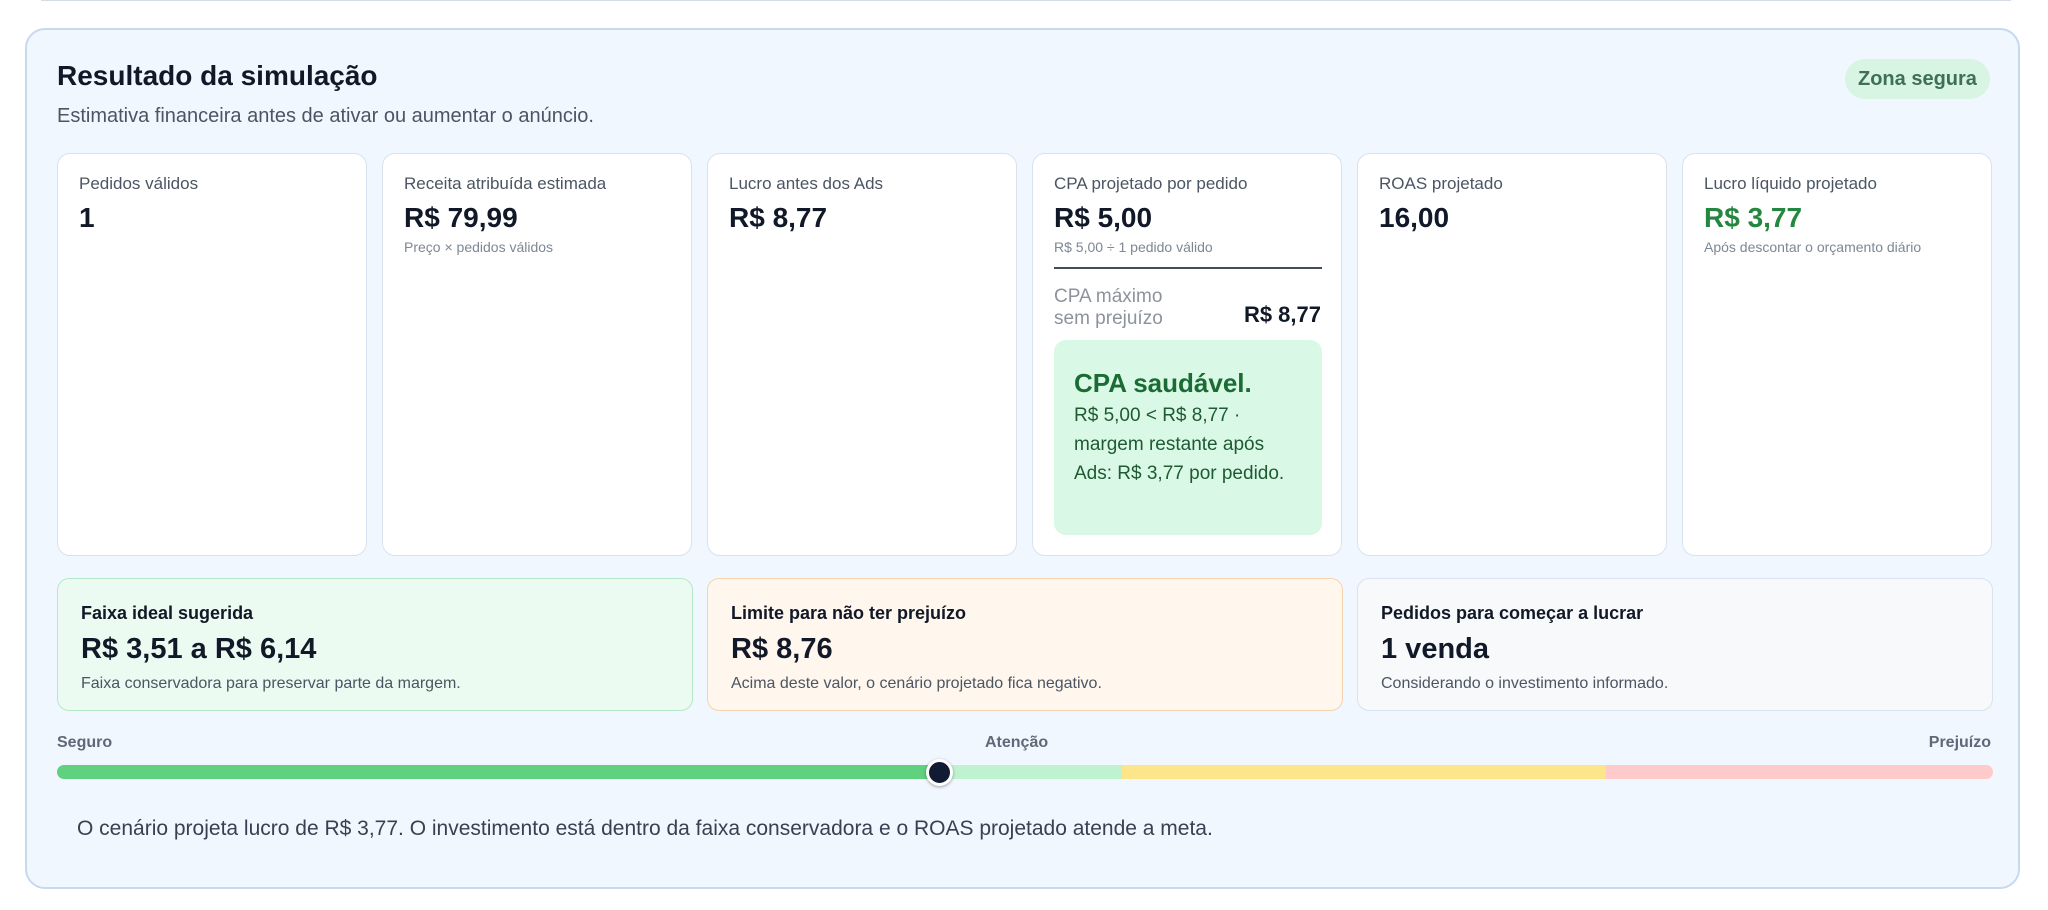  I want to click on range-value: R$ 3,51 a R$ 6,14, so click(199, 649).